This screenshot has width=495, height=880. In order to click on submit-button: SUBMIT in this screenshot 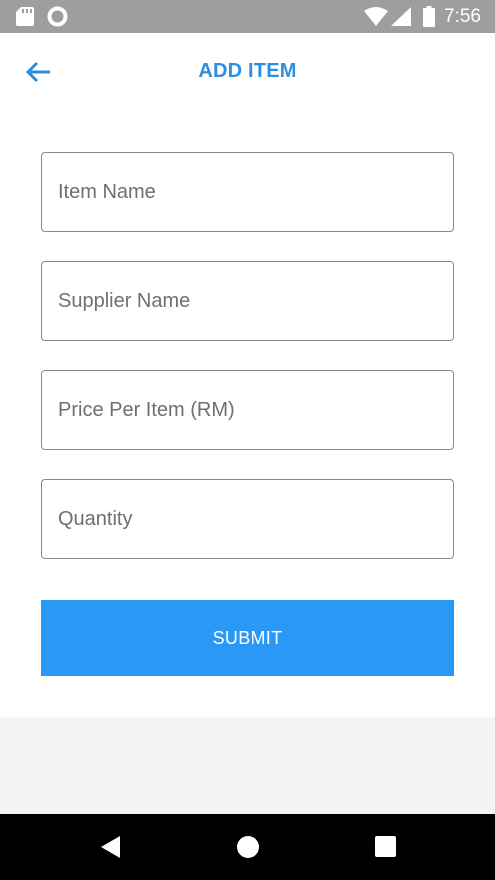, I will do `click(247, 638)`.